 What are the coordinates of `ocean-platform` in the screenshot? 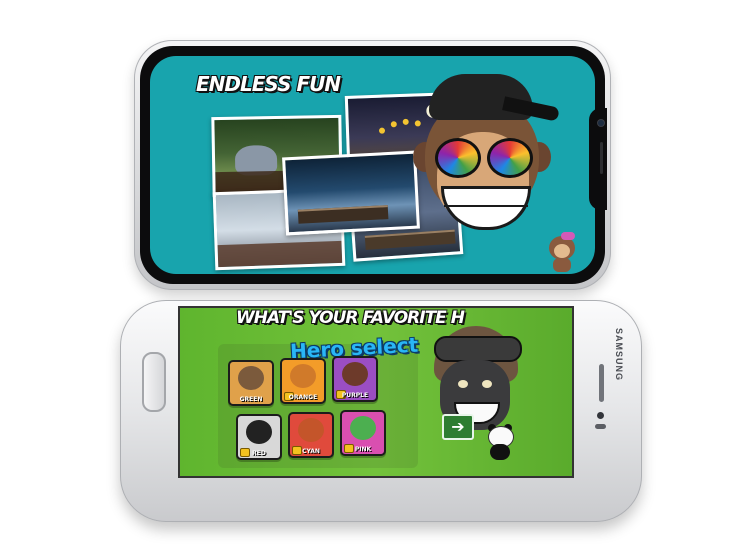 It's located at (343, 214).